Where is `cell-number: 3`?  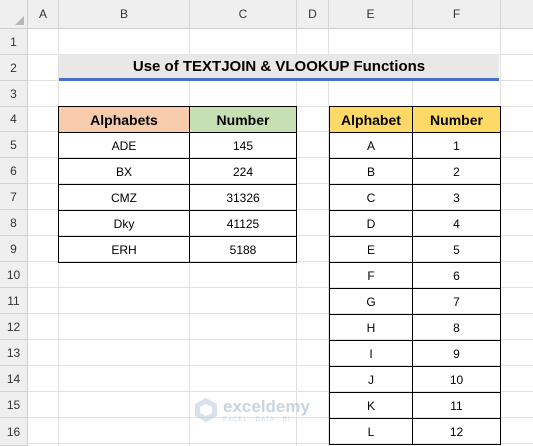 cell-number: 3 is located at coordinates (456, 197).